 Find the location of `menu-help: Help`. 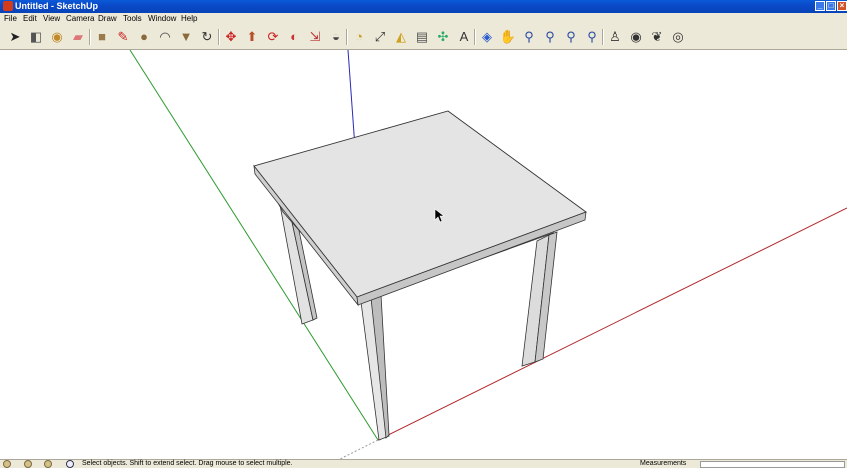

menu-help: Help is located at coordinates (189, 19).